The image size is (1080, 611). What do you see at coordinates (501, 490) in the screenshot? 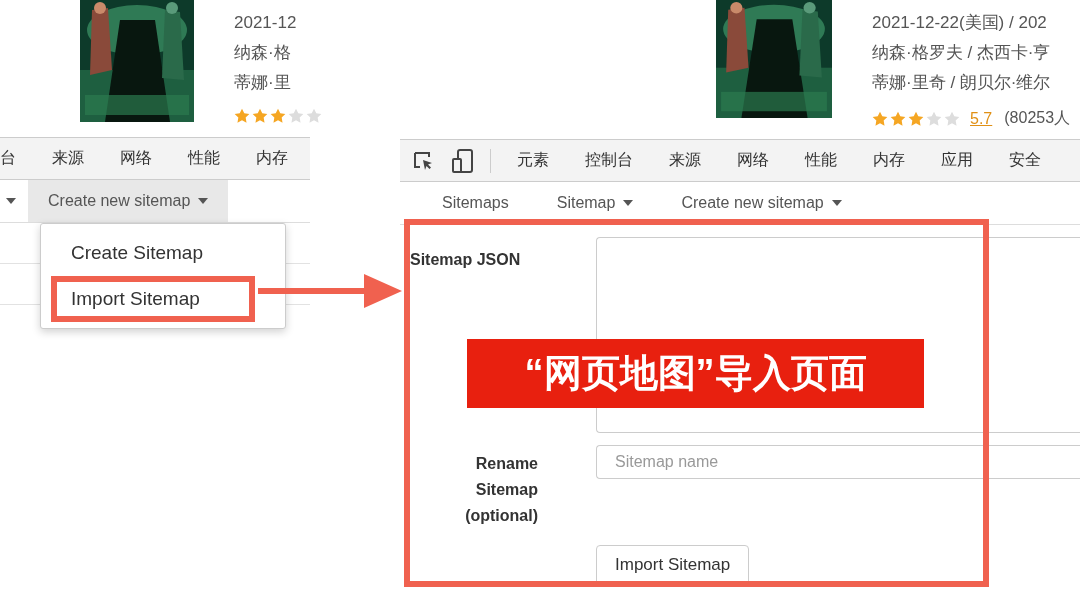
I see `field-label: Rename Sitemap (optional)` at bounding box center [501, 490].